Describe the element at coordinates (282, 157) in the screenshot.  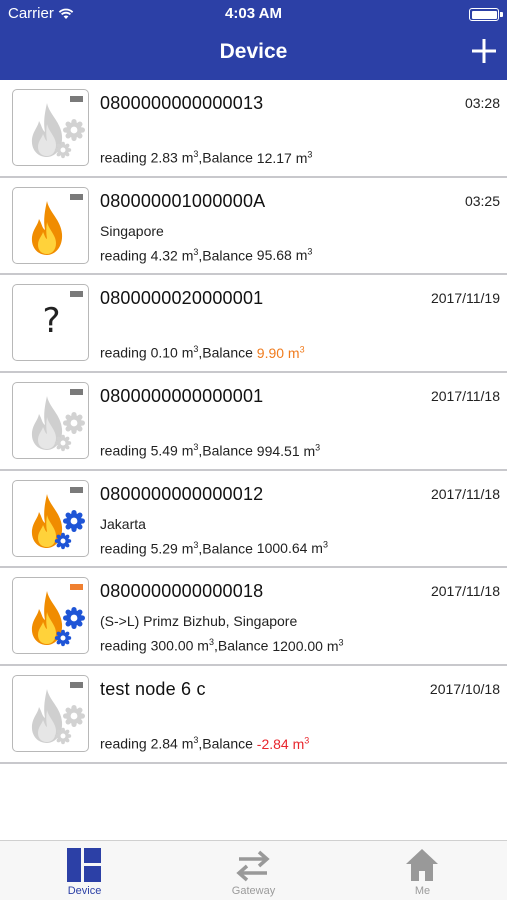
I see `balance-value: 12.17 m` at that location.